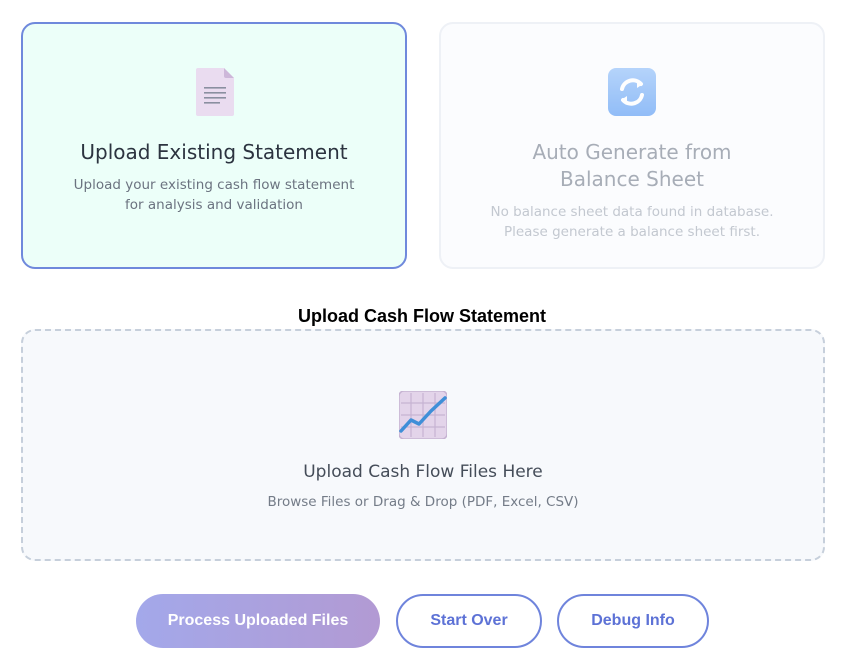  I want to click on start-over-button: Start Over, so click(469, 621).